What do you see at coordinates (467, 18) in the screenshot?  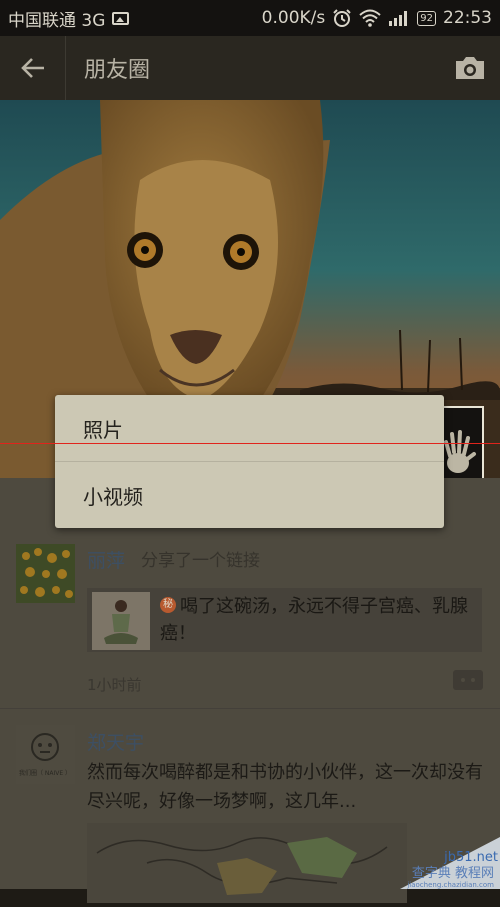 I see `clock: 22:53` at bounding box center [467, 18].